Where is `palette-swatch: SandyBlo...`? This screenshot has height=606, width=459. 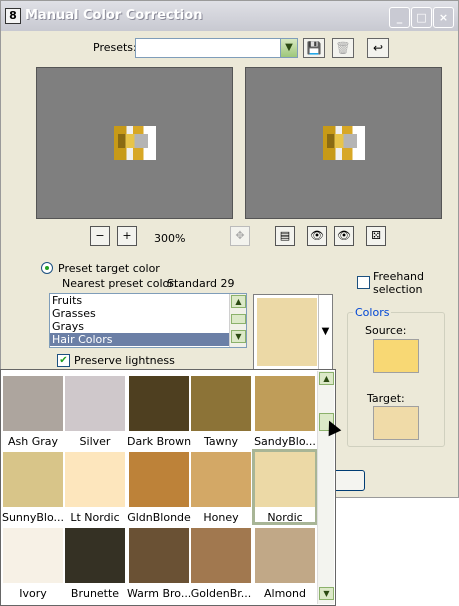 palette-swatch: SandyBlo... is located at coordinates (285, 412).